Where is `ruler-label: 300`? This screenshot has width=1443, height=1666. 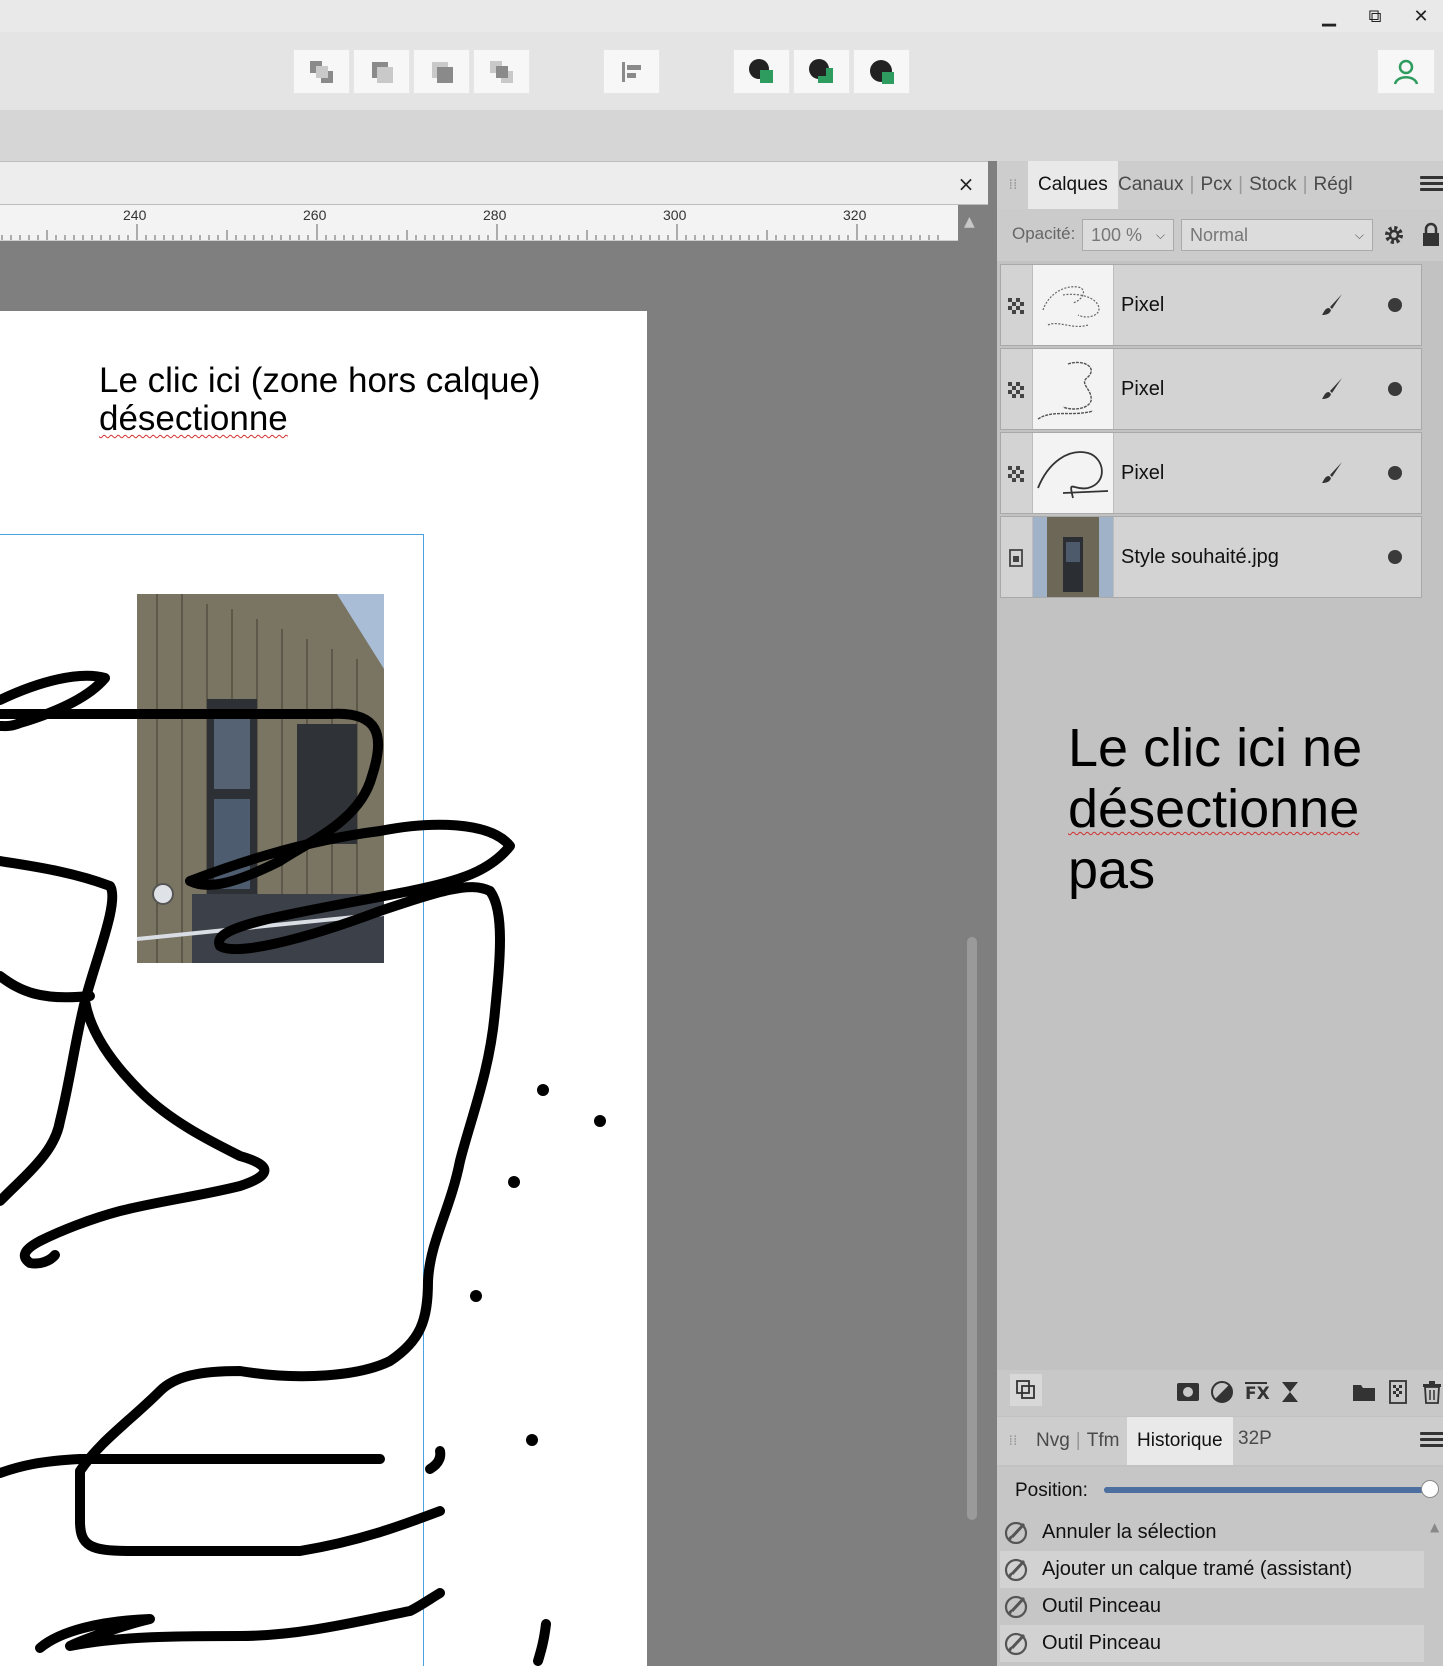 ruler-label: 300 is located at coordinates (675, 215).